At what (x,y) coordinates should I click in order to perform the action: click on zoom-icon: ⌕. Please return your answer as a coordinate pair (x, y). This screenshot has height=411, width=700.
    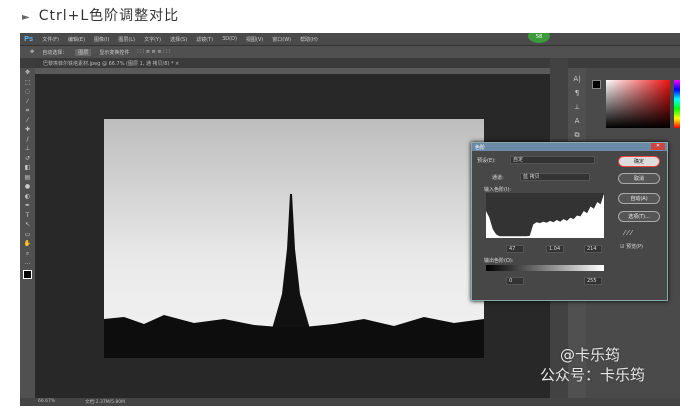
    Looking at the image, I should click on (27, 254).